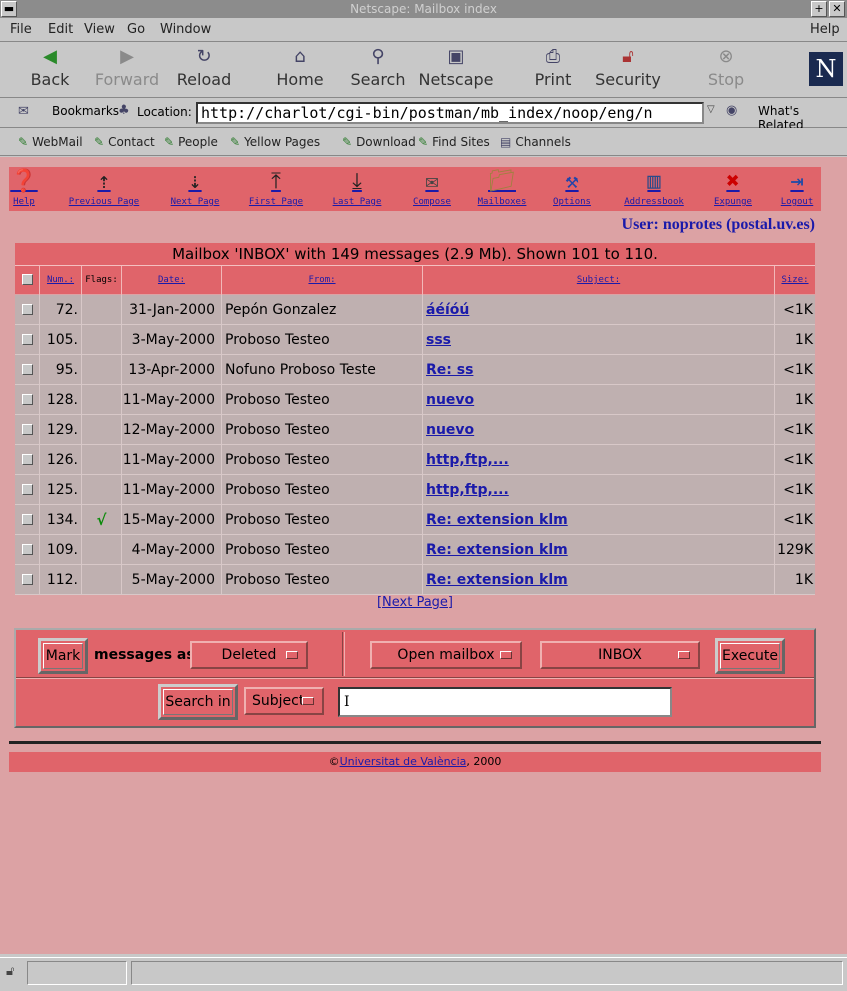 This screenshot has height=991, width=847. Describe the element at coordinates (438, 340) in the screenshot. I see `subject-link: sss` at that location.